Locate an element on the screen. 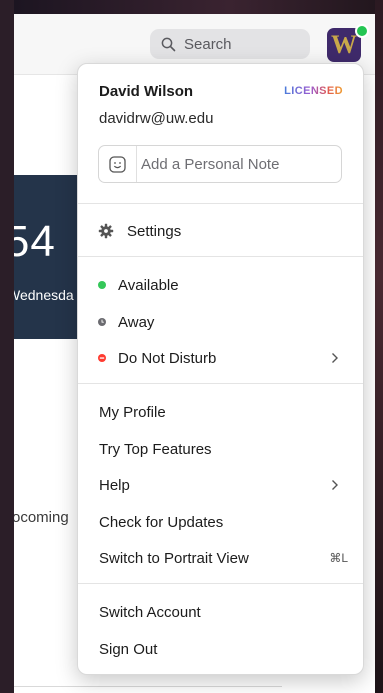 This screenshot has height=693, width=383. desktop-background-left is located at coordinates (7, 346).